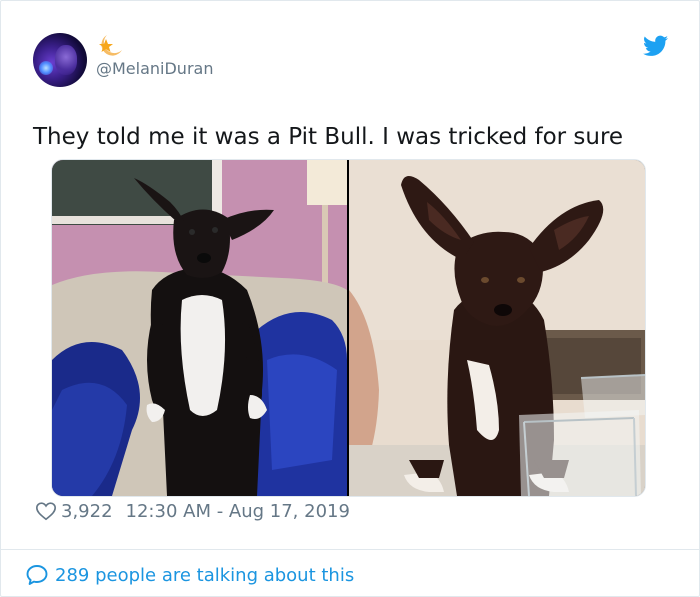 Image resolution: width=700 pixels, height=597 pixels. I want to click on tweet-meta: 3,922 12:30 AM - Aug 17, 2019, so click(192, 511).